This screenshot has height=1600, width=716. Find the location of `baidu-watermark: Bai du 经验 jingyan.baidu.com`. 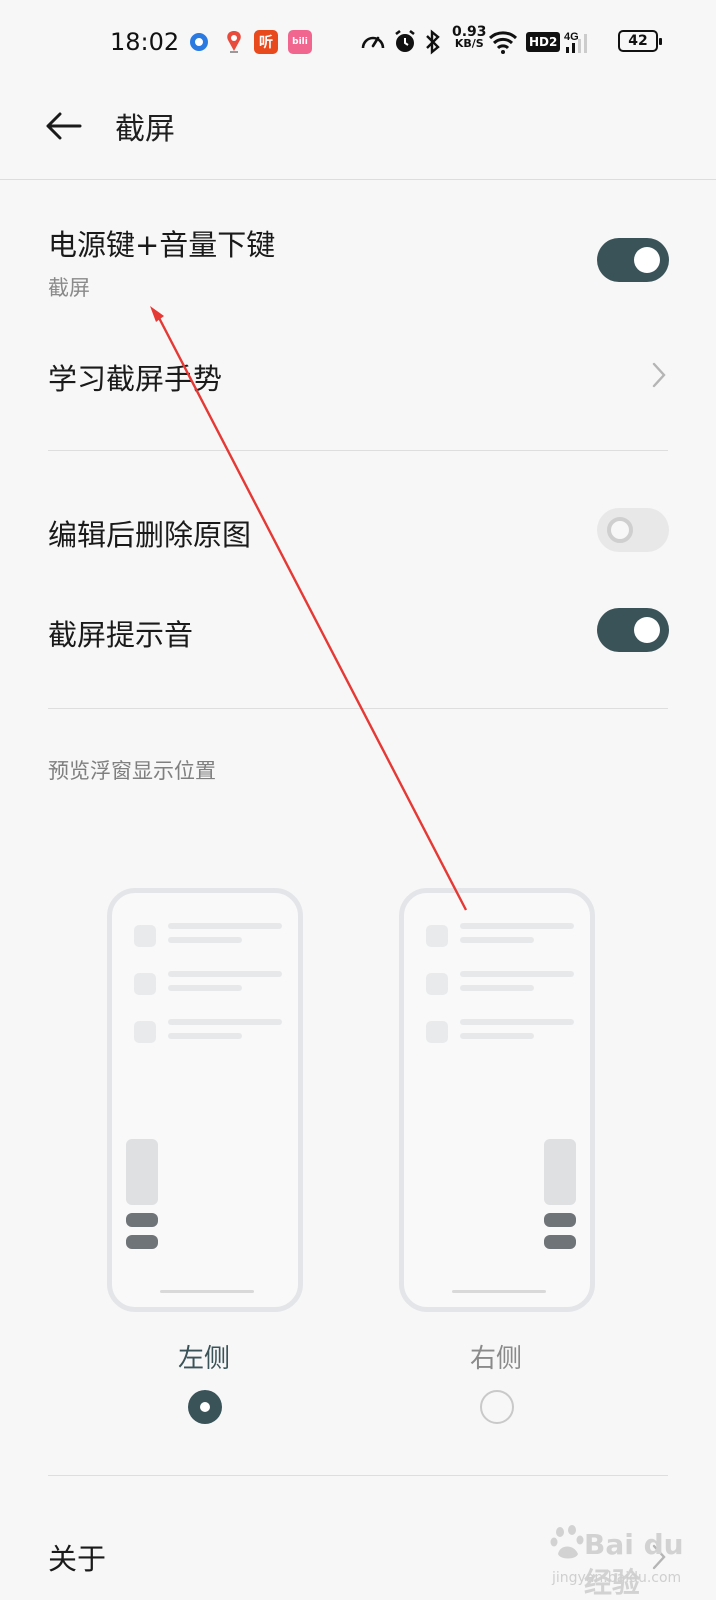

baidu-watermark: Bai du 经验 jingyan.baidu.com is located at coordinates (628, 1559).